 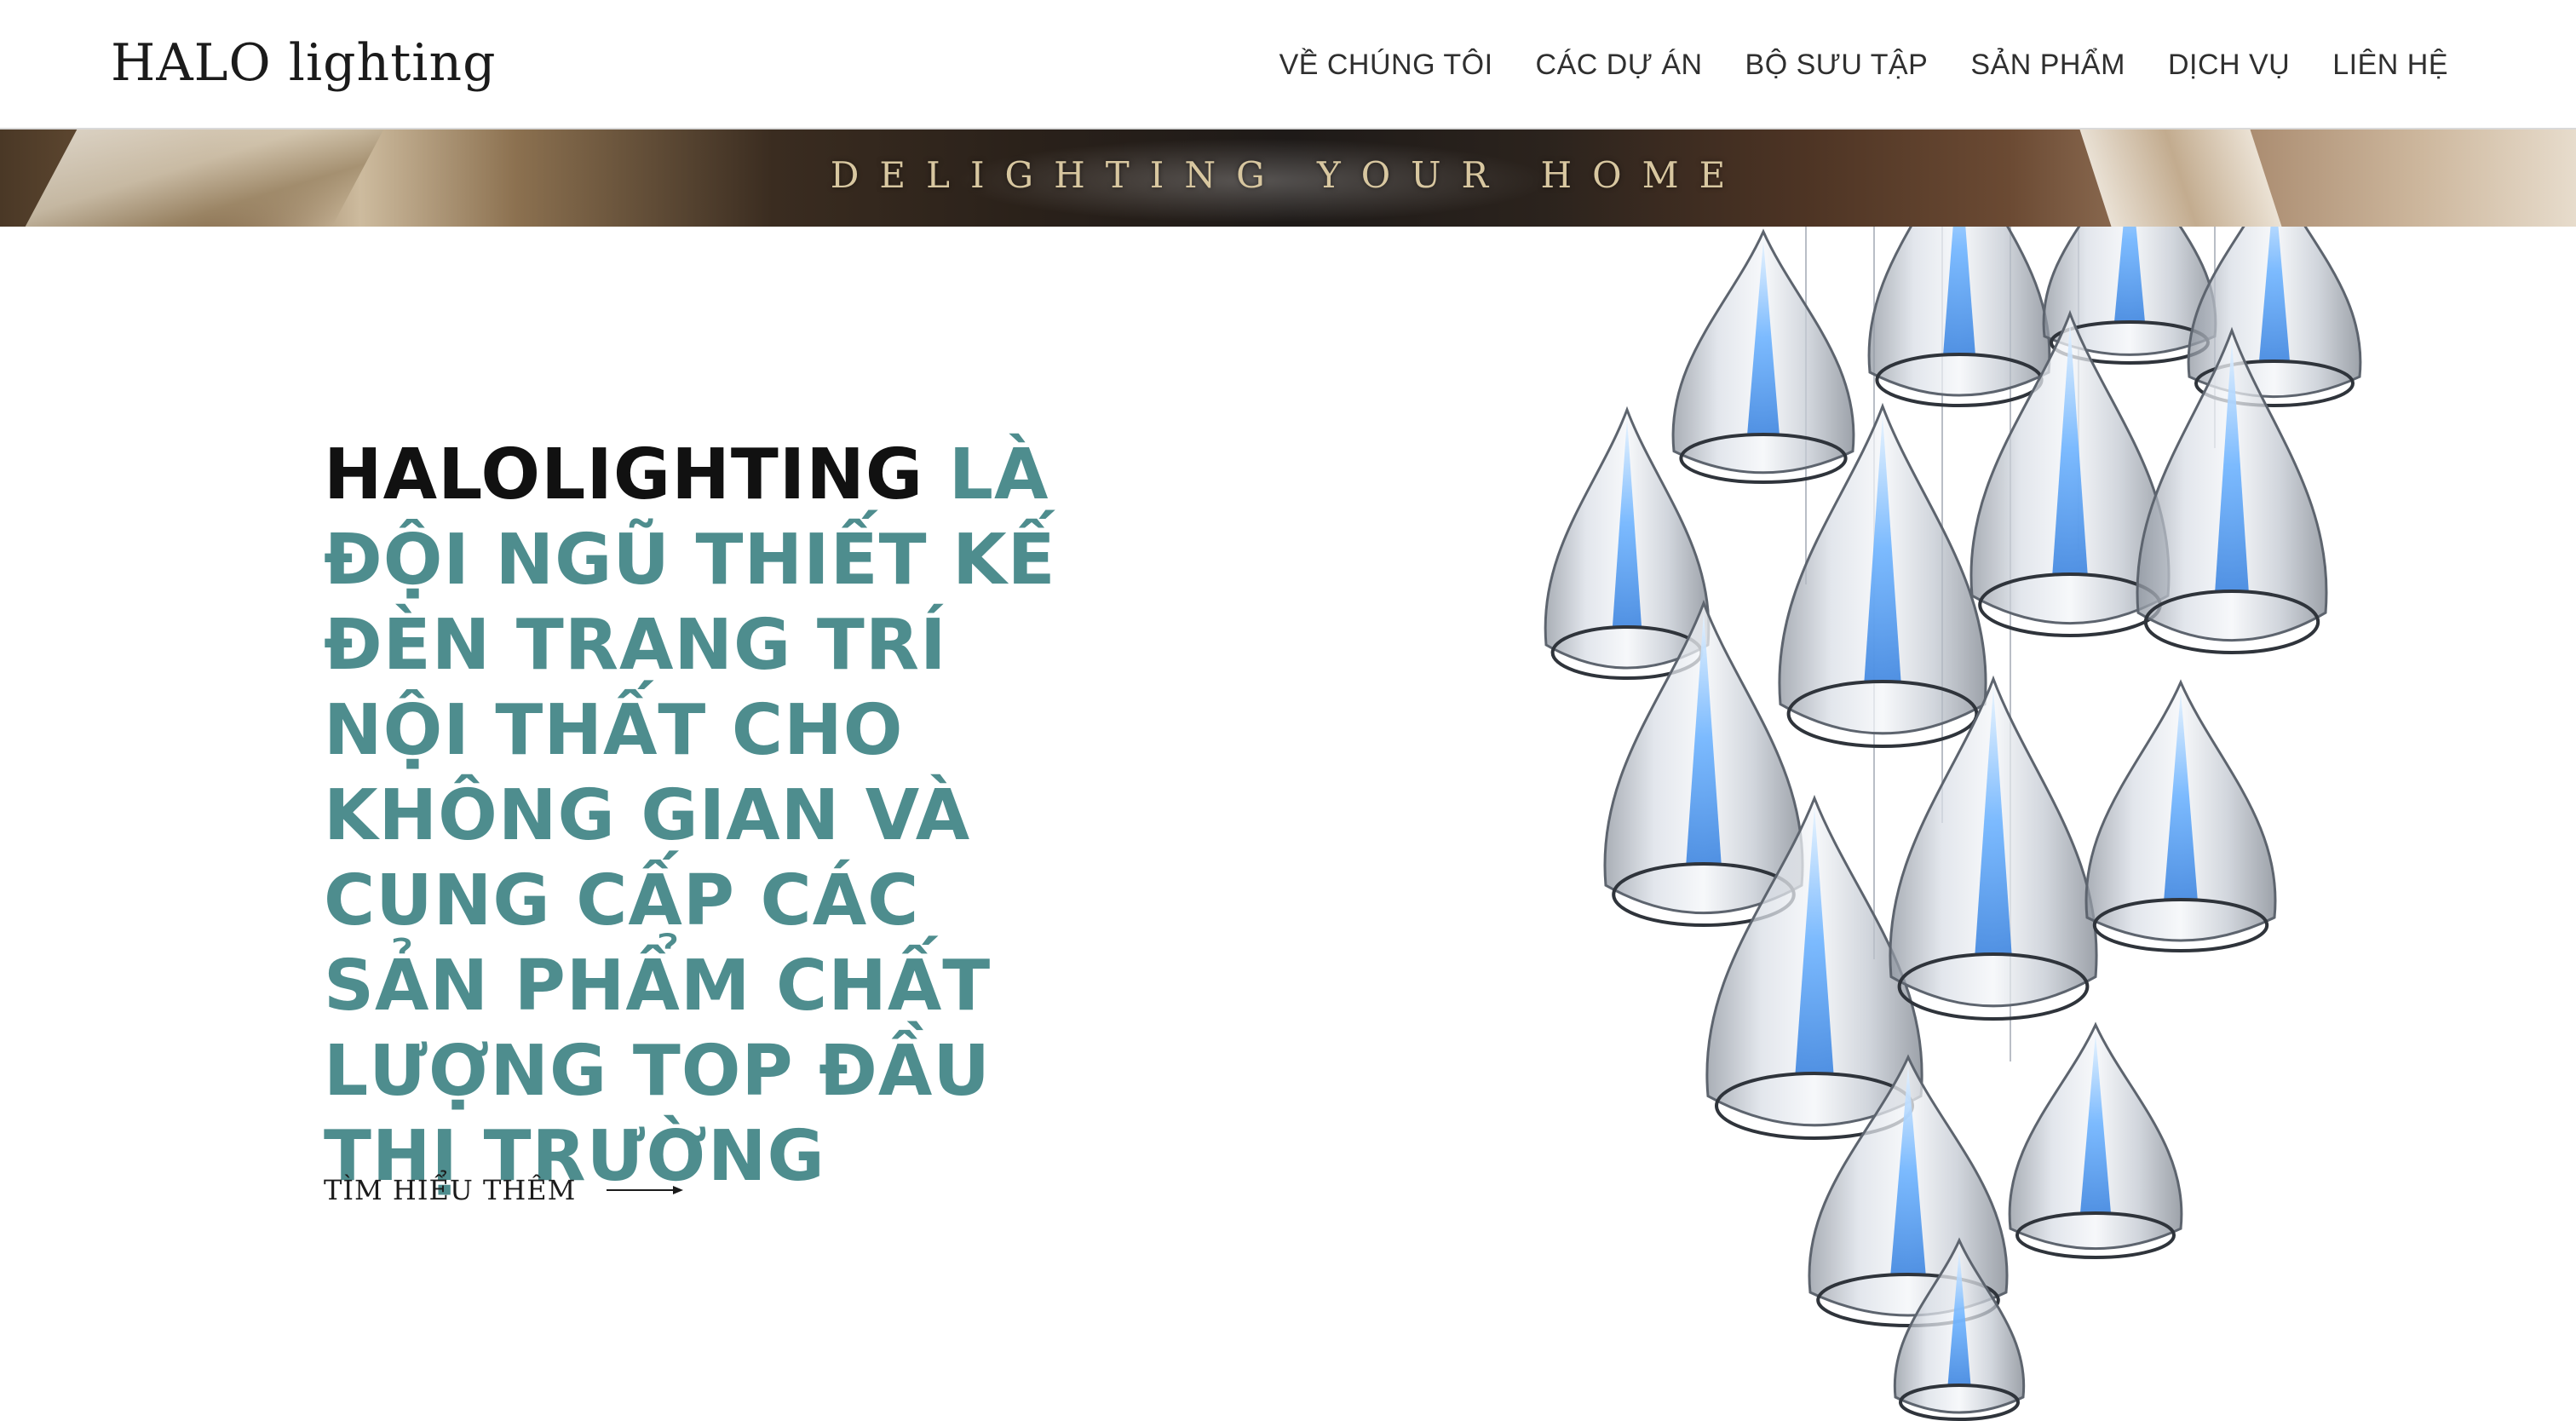 I want to click on banner-tagline: DELIGHTING YOUR HOME, so click(x=1288, y=175).